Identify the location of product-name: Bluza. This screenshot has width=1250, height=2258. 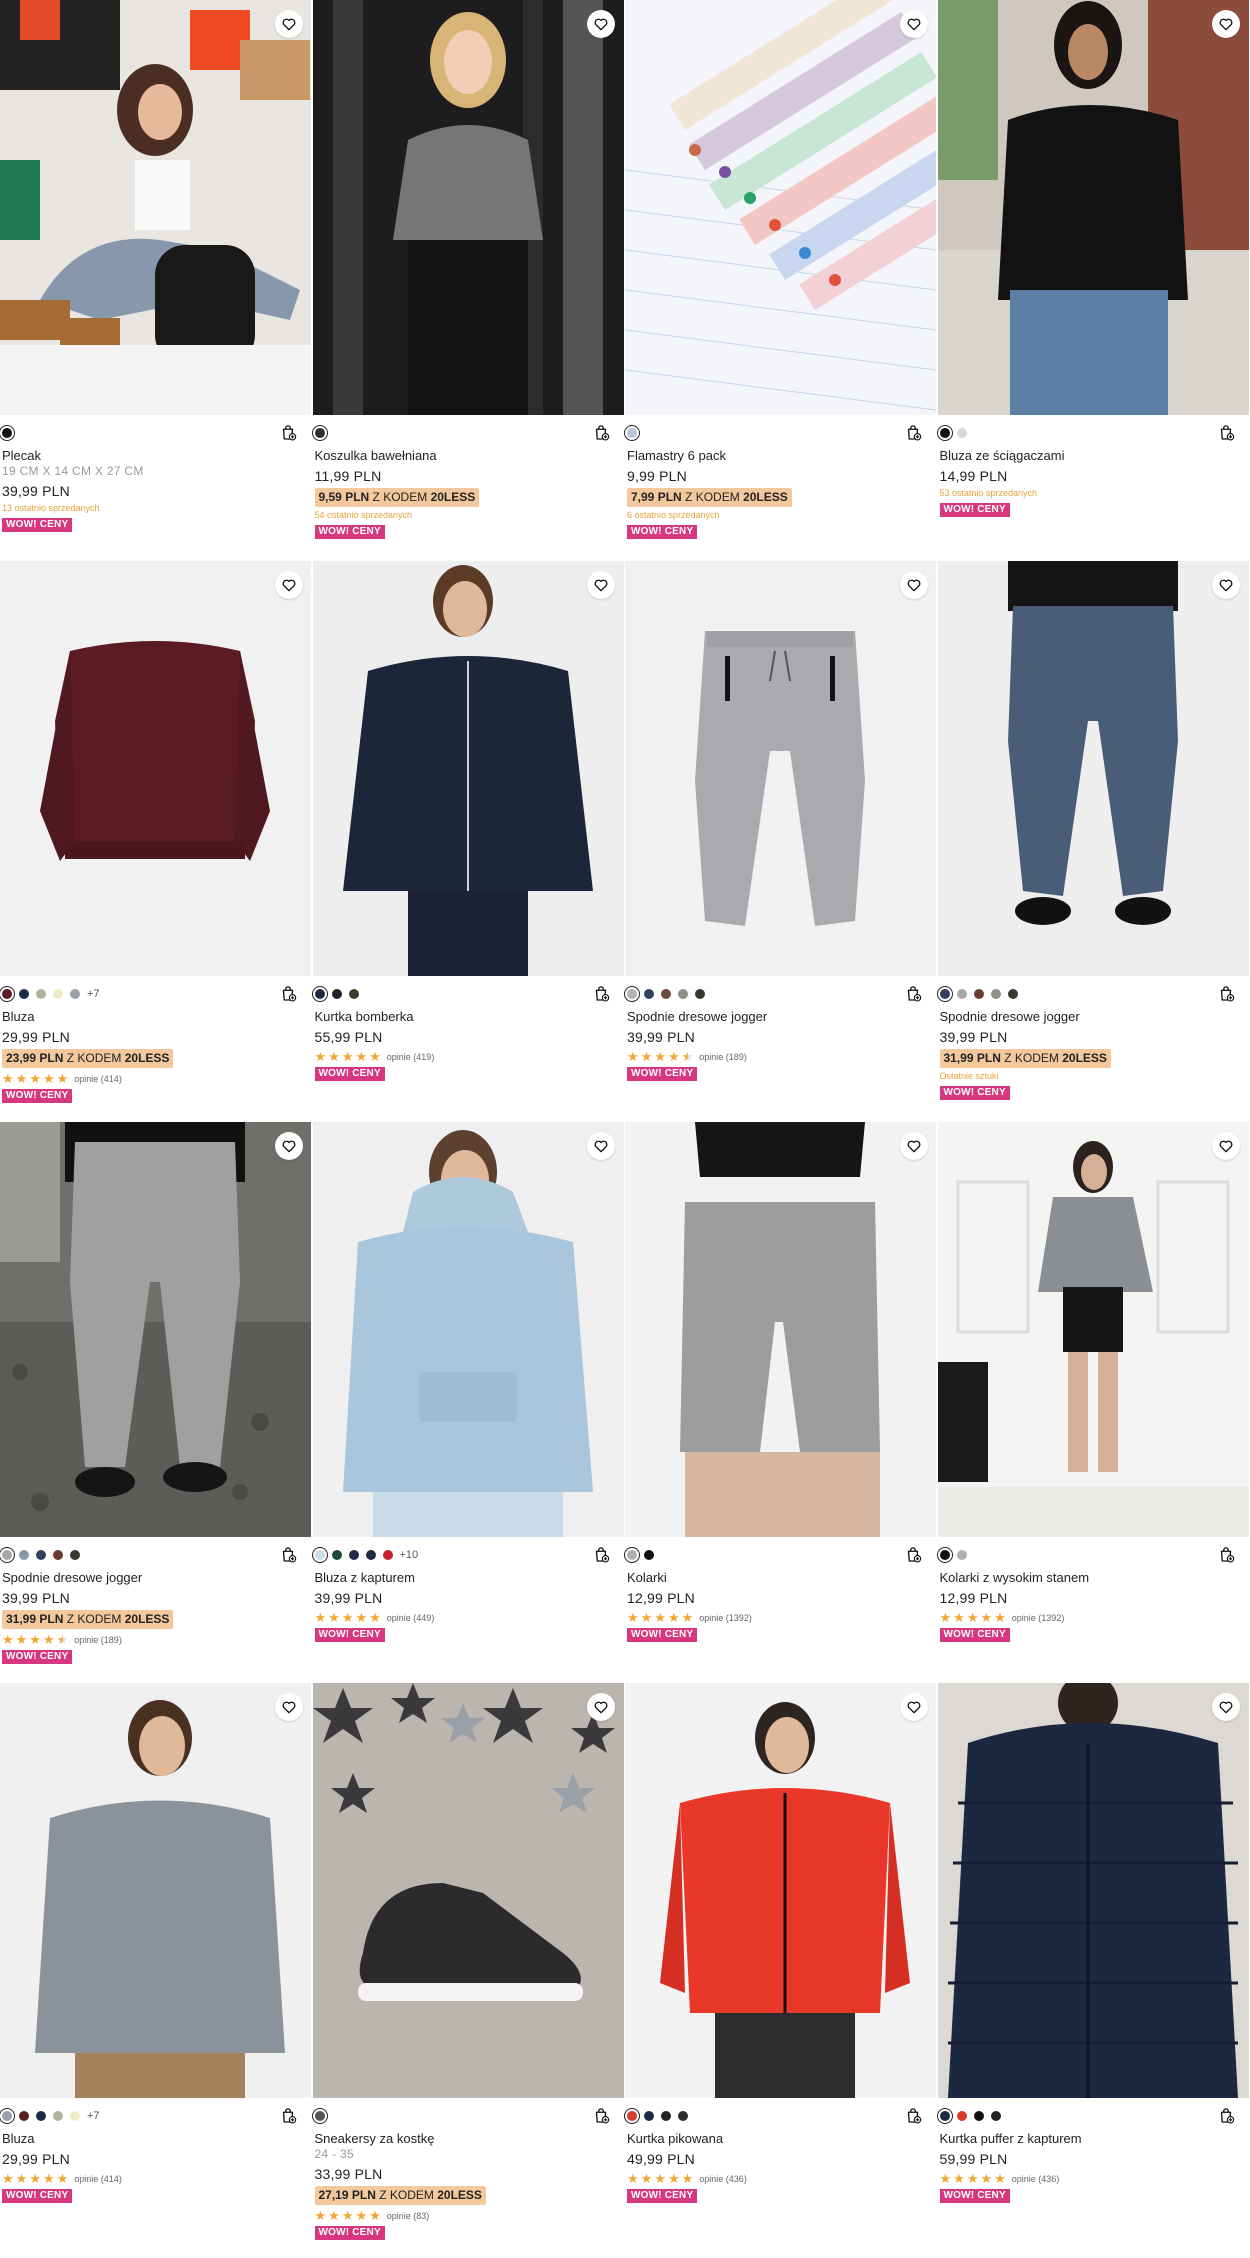
(155, 2139).